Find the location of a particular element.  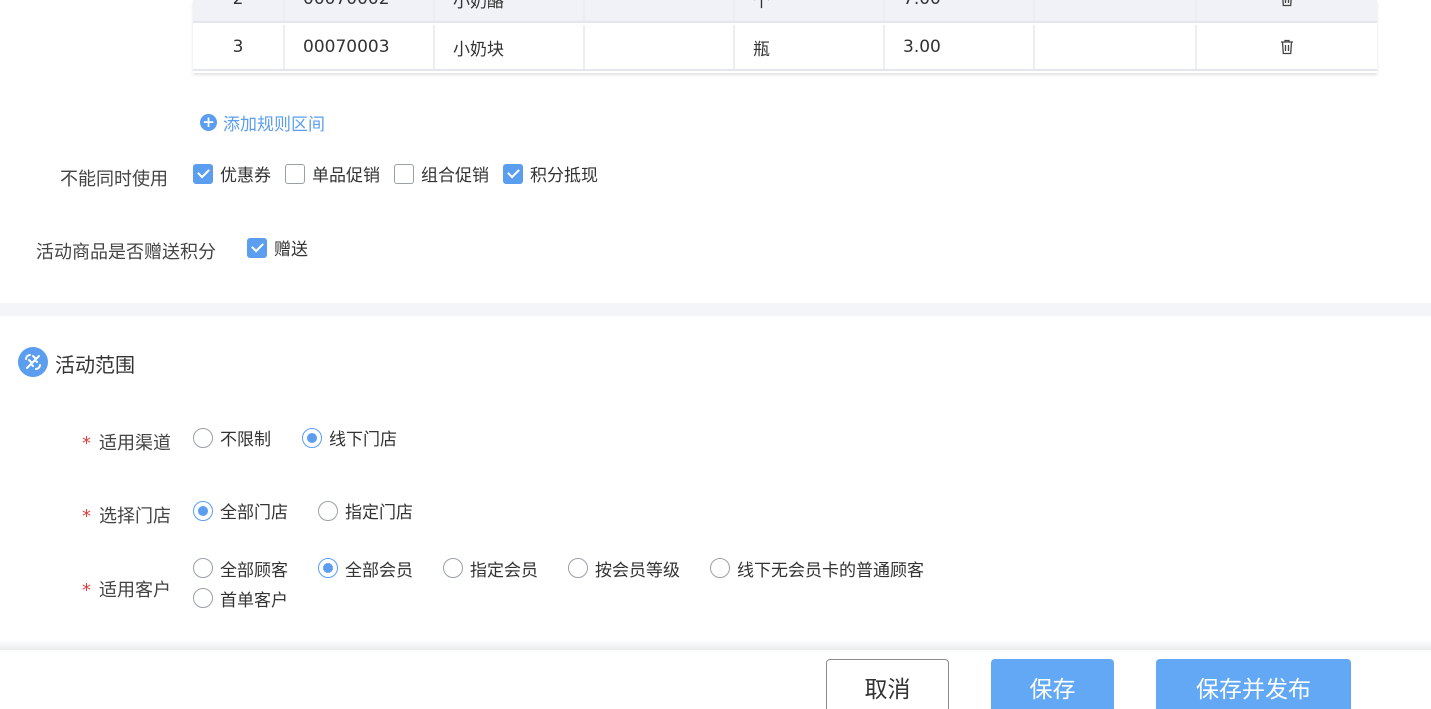

plus-circle-icon: + is located at coordinates (208, 122).